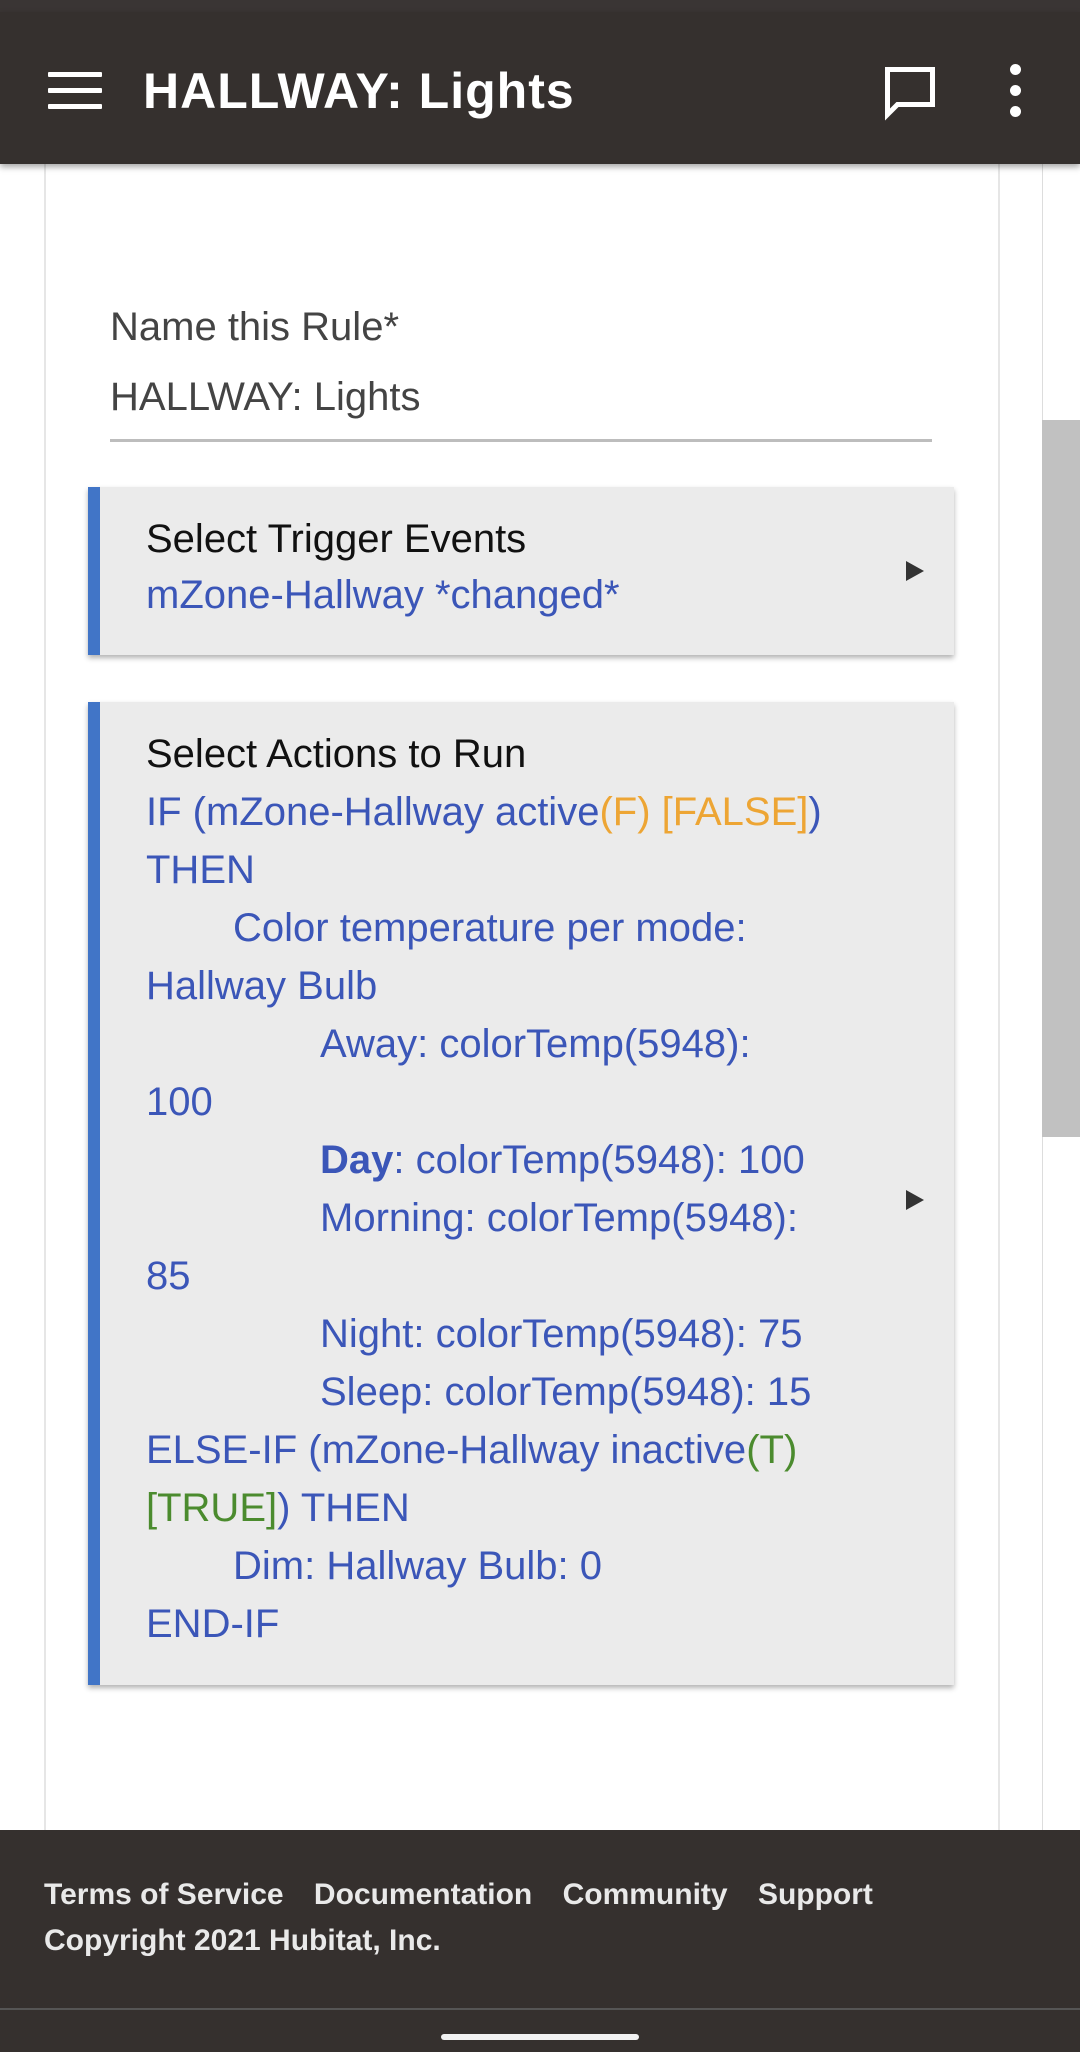 The image size is (1080, 2052). What do you see at coordinates (418, 1566) in the screenshot?
I see `action-dim-line: Dim: Hallway Bulb: 0` at bounding box center [418, 1566].